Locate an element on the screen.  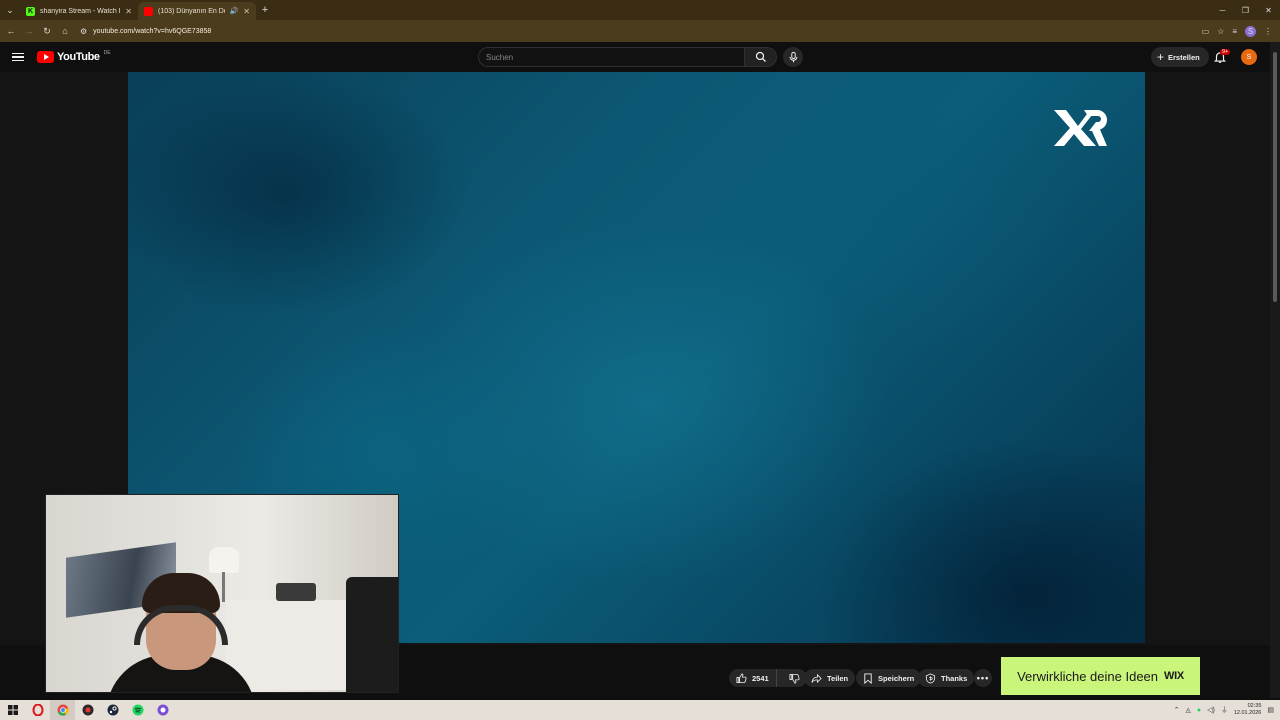
chrome-icon is located at coordinates (62, 710).